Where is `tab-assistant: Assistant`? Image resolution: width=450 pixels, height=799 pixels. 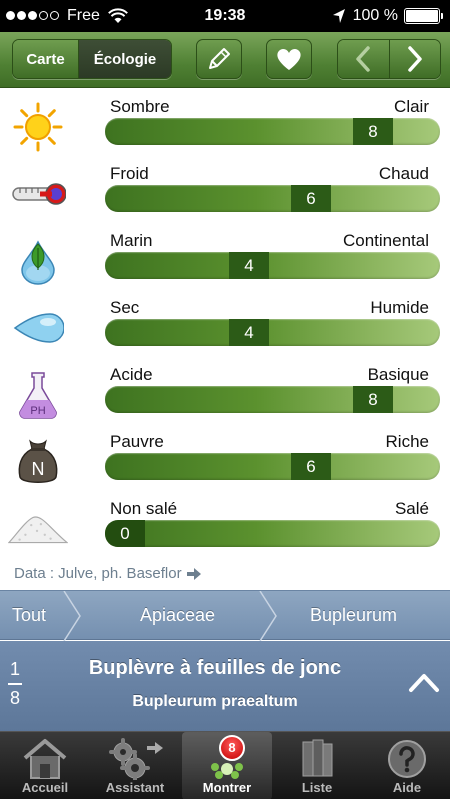 tab-assistant: Assistant is located at coordinates (135, 765).